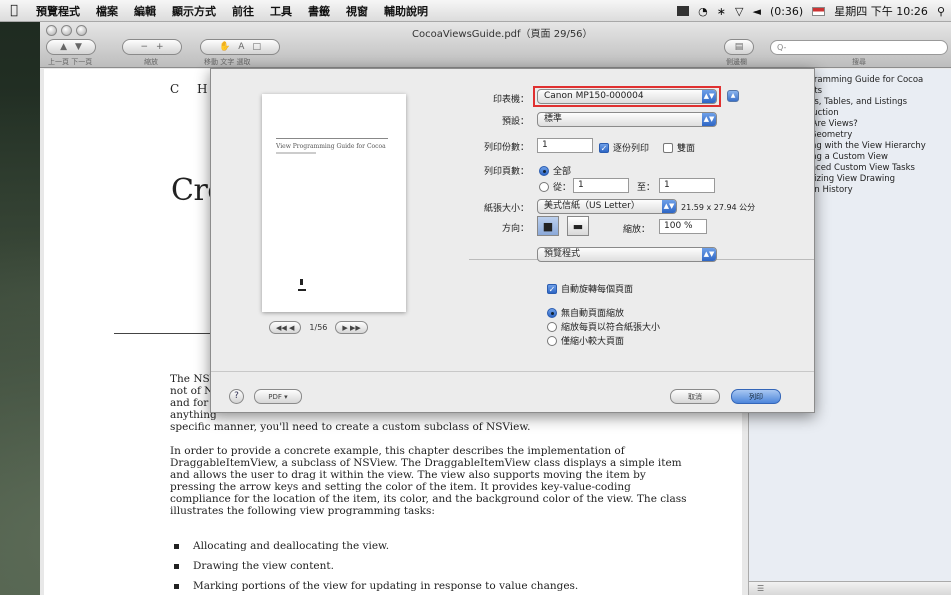 The width and height of the screenshot is (951, 595). Describe the element at coordinates (515, 229) in the screenshot. I see `orientation-label: 方向：` at that location.